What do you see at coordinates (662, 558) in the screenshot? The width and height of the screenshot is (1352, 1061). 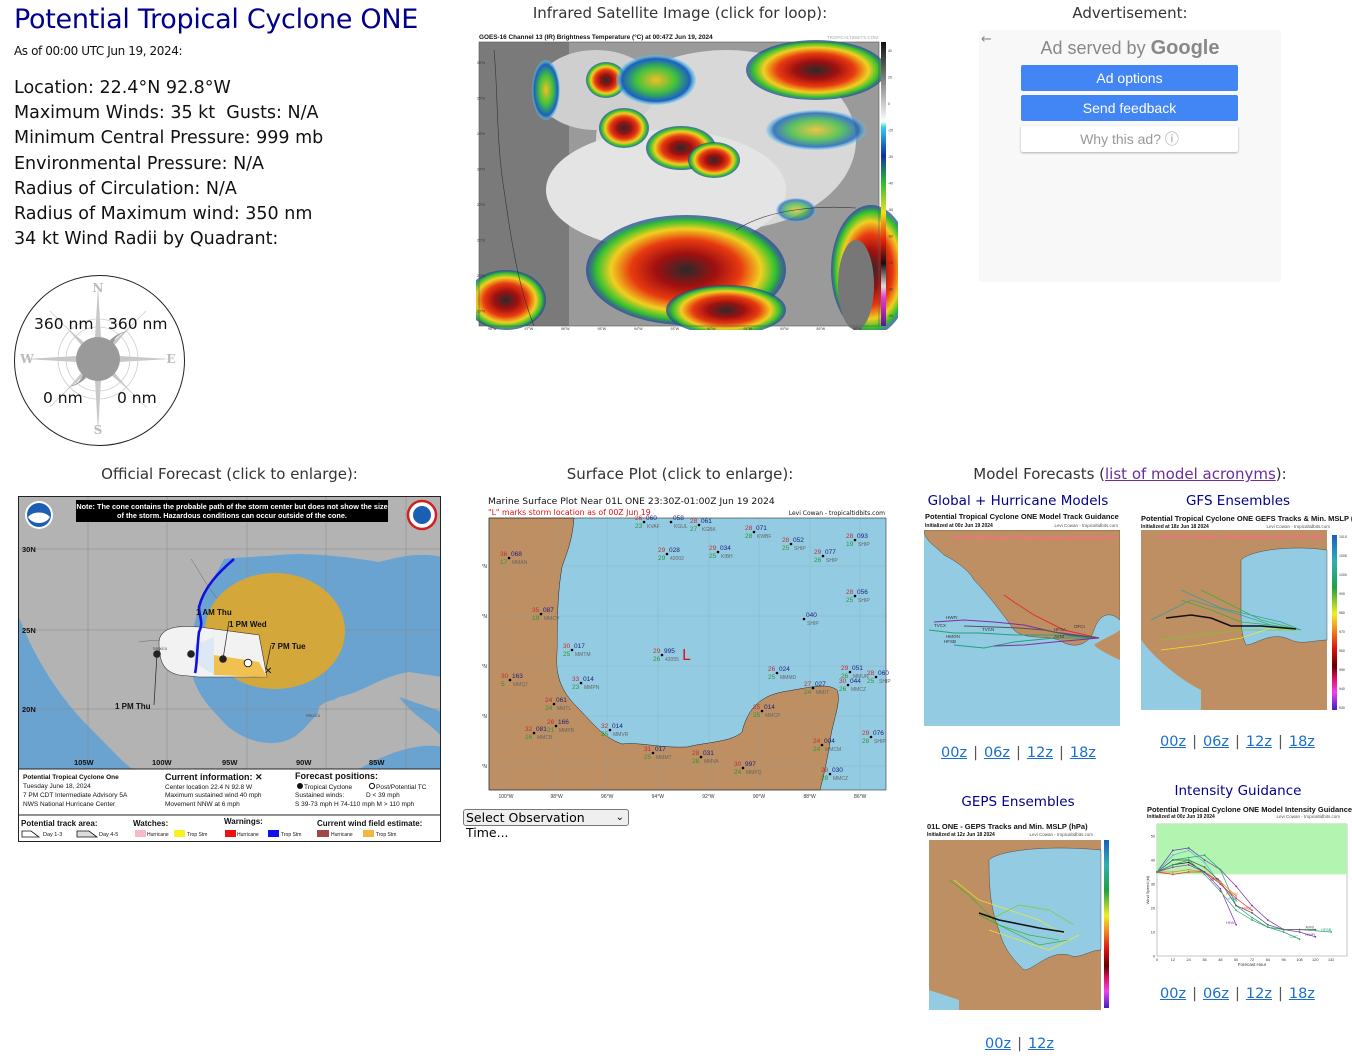 I see `station-dewpoint: 29` at bounding box center [662, 558].